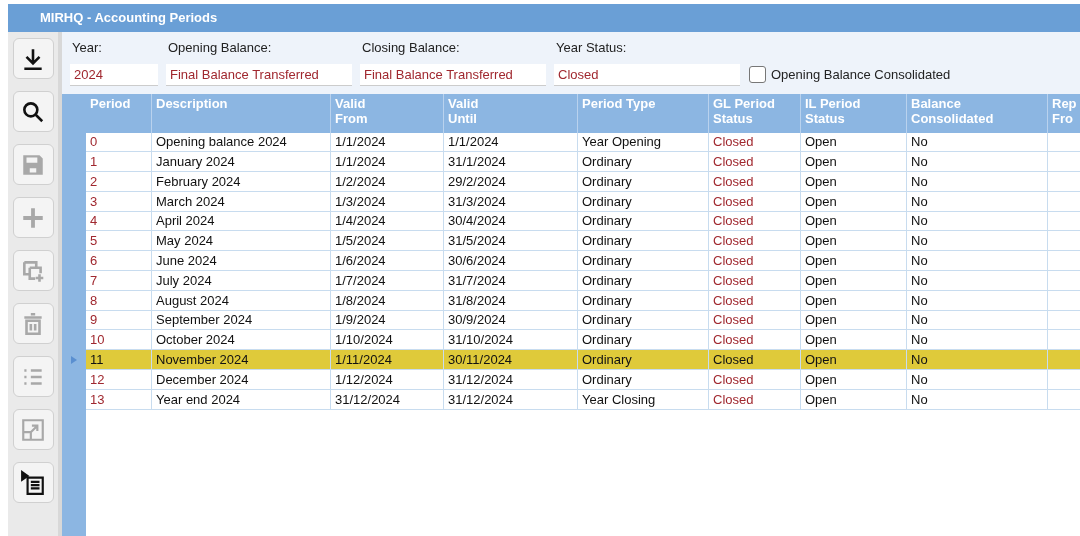  I want to click on table-cell-text: December 2024, so click(202, 379).